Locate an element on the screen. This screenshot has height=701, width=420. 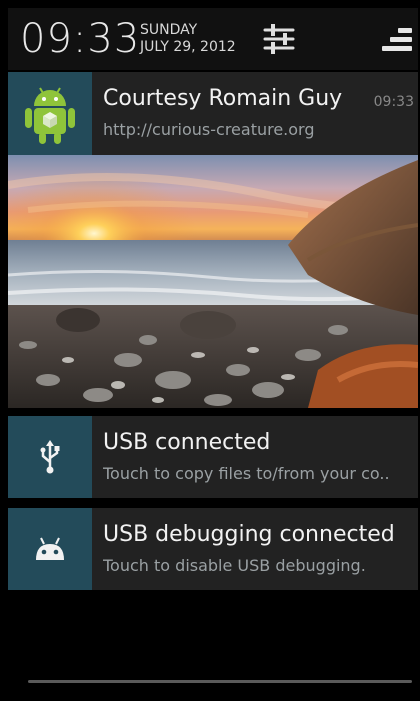
notification-subtitle: Touch to disable USB debugging. is located at coordinates (234, 565).